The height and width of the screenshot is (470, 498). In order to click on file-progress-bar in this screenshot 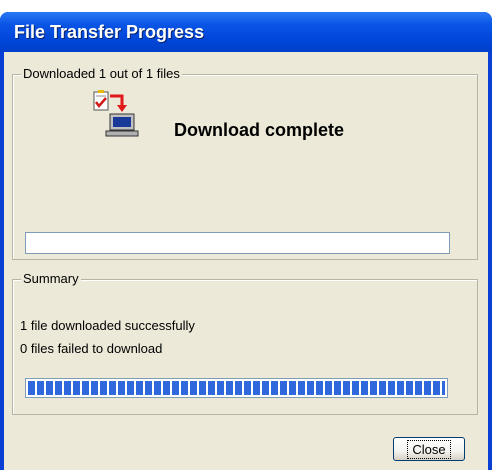, I will do `click(237, 243)`.